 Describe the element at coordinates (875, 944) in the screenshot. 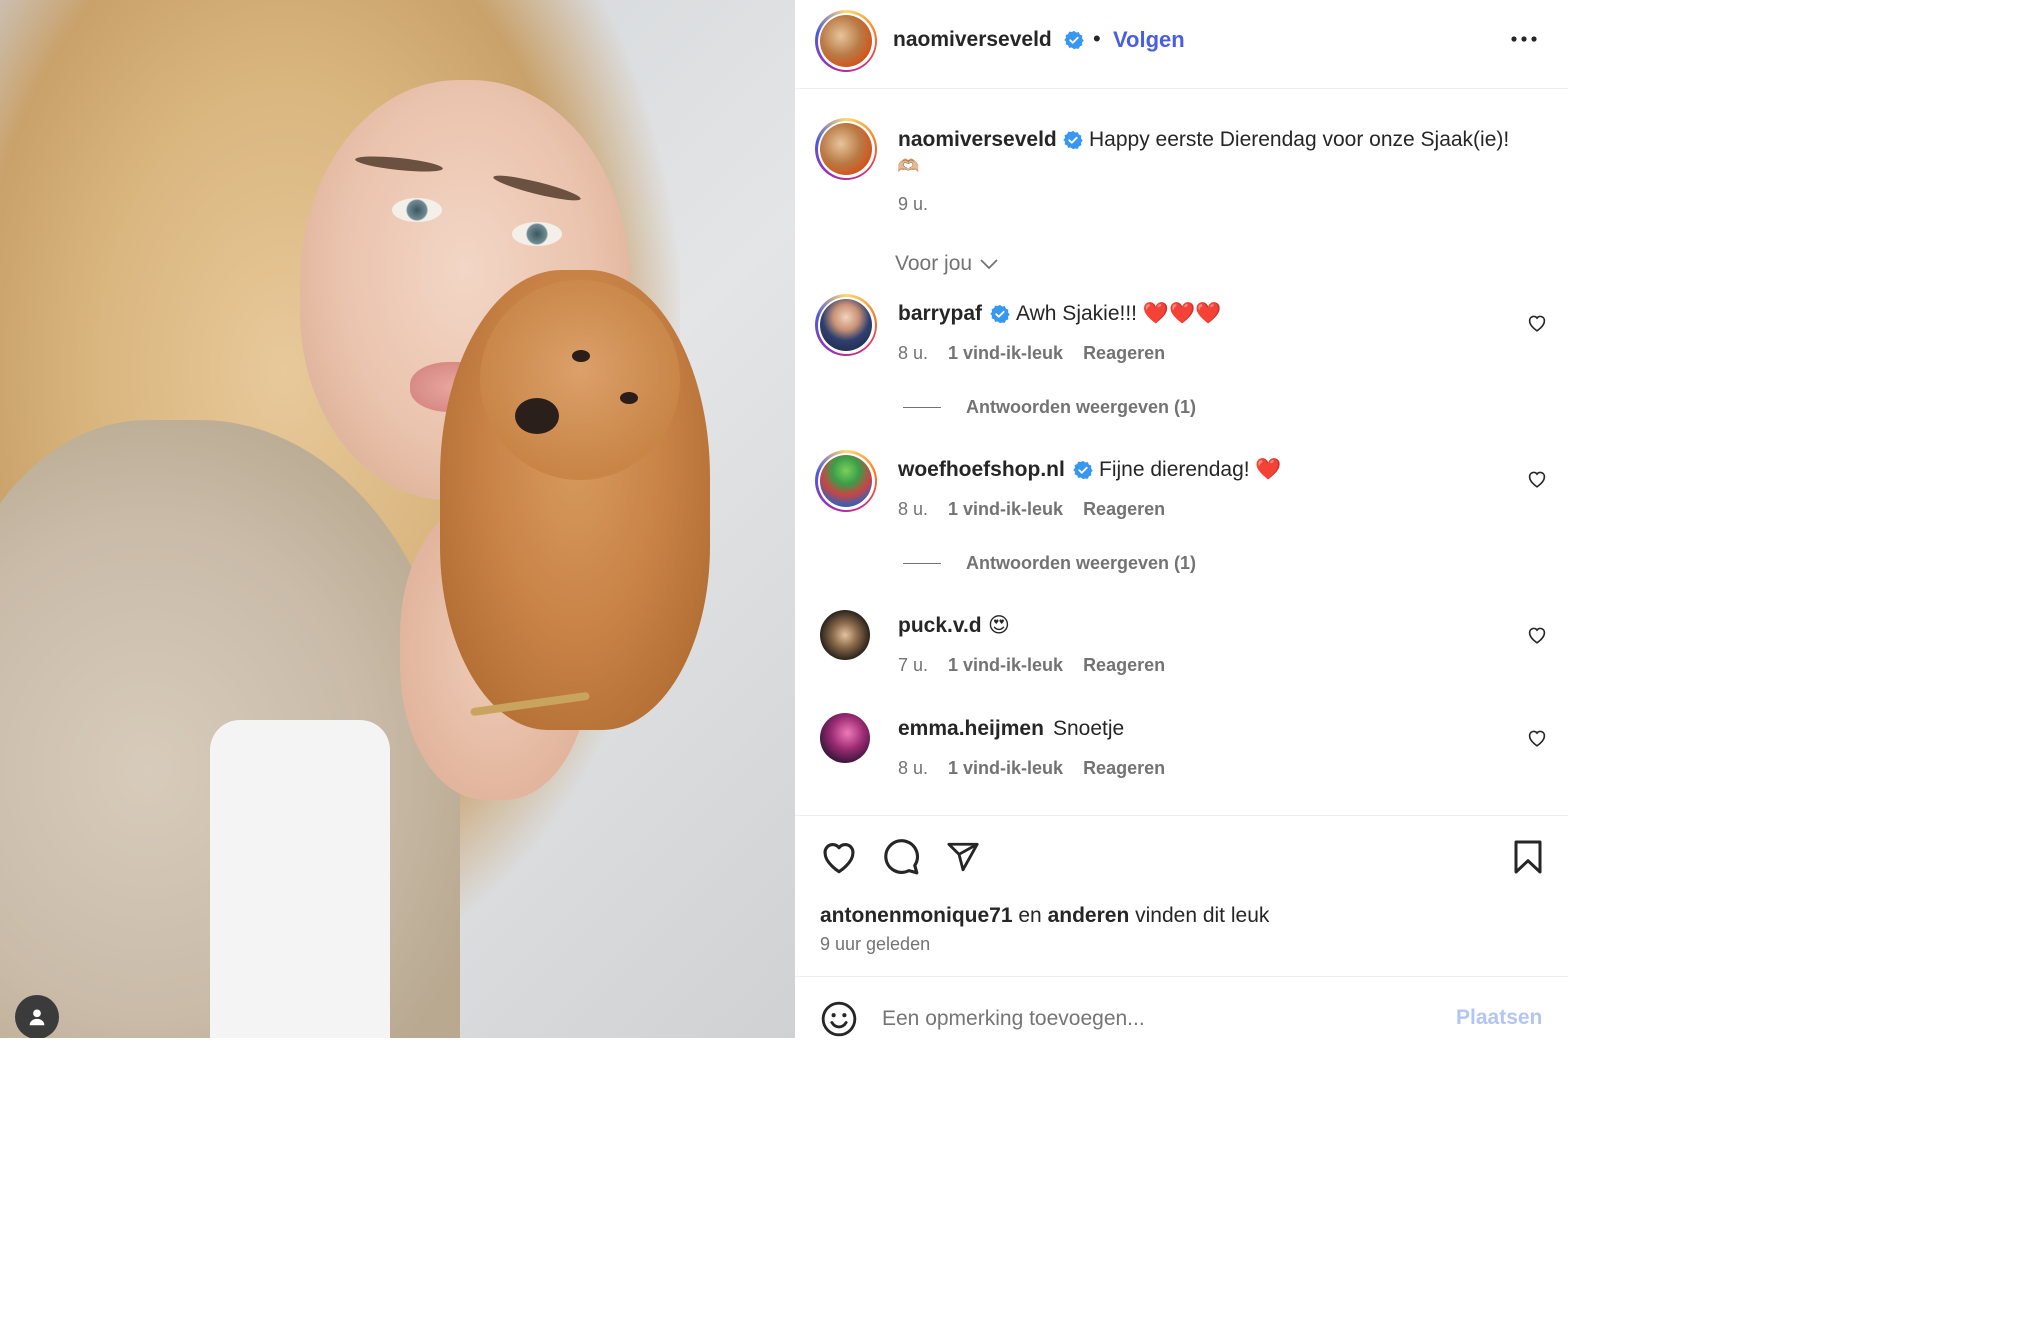

I see `post-timestamp: 9 uur geleden` at that location.